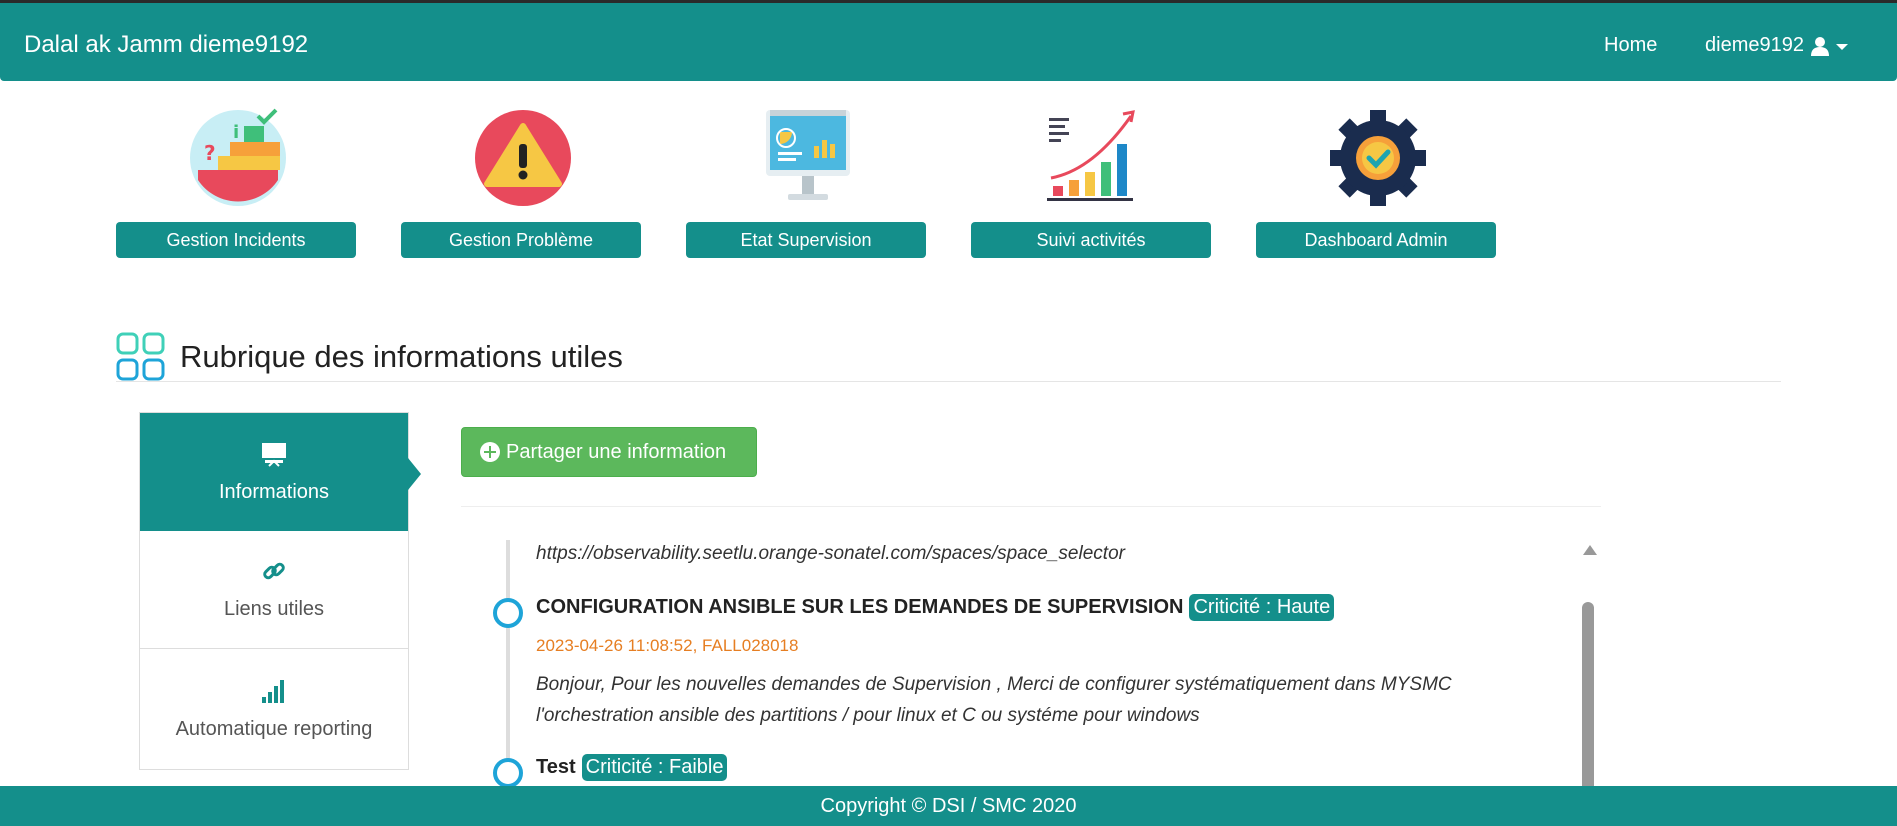 This screenshot has width=1897, height=826. I want to click on timeline-scrollbar, so click(1589, 666).